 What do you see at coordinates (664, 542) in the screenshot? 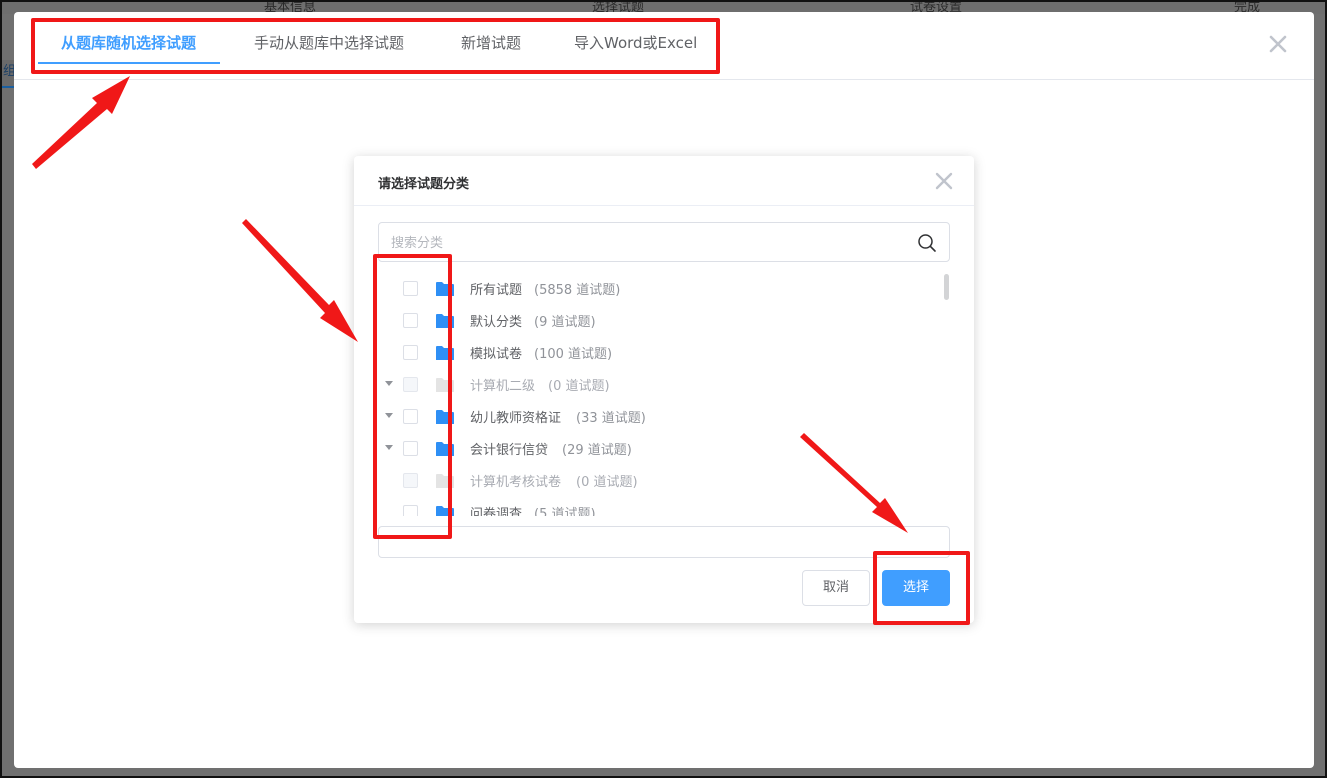
I see `selected-categories-field` at bounding box center [664, 542].